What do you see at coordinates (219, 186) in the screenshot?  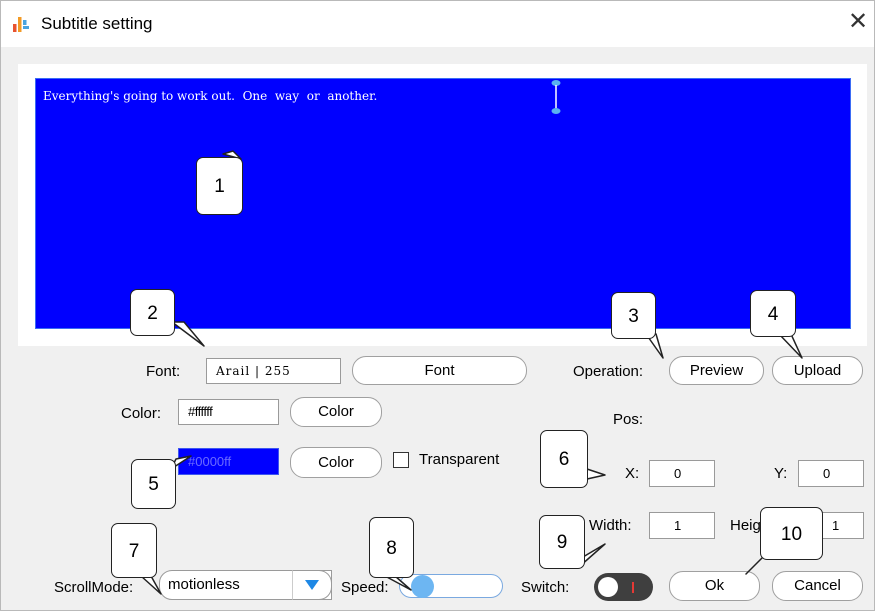 I see `callout-1: 1` at bounding box center [219, 186].